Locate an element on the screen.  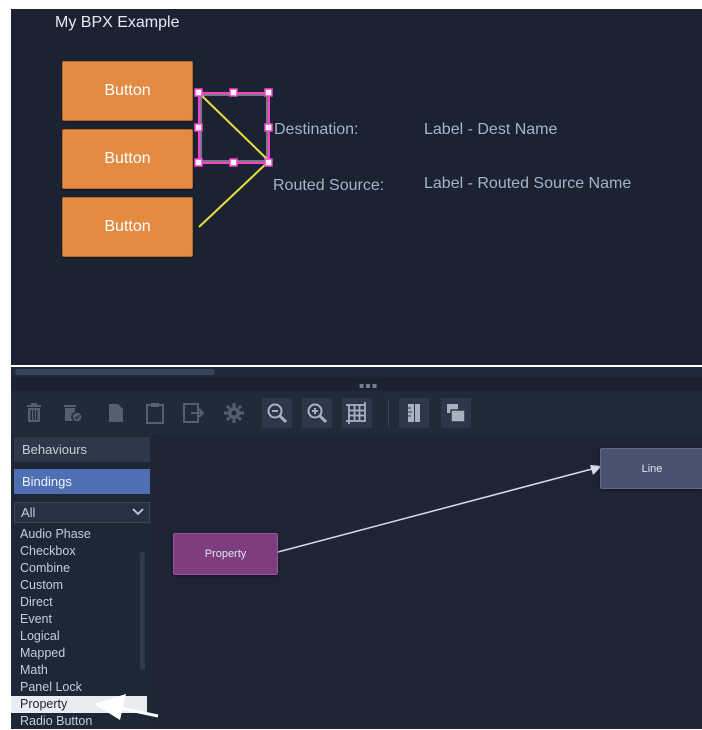
binding-filter-value: All is located at coordinates (28, 512).